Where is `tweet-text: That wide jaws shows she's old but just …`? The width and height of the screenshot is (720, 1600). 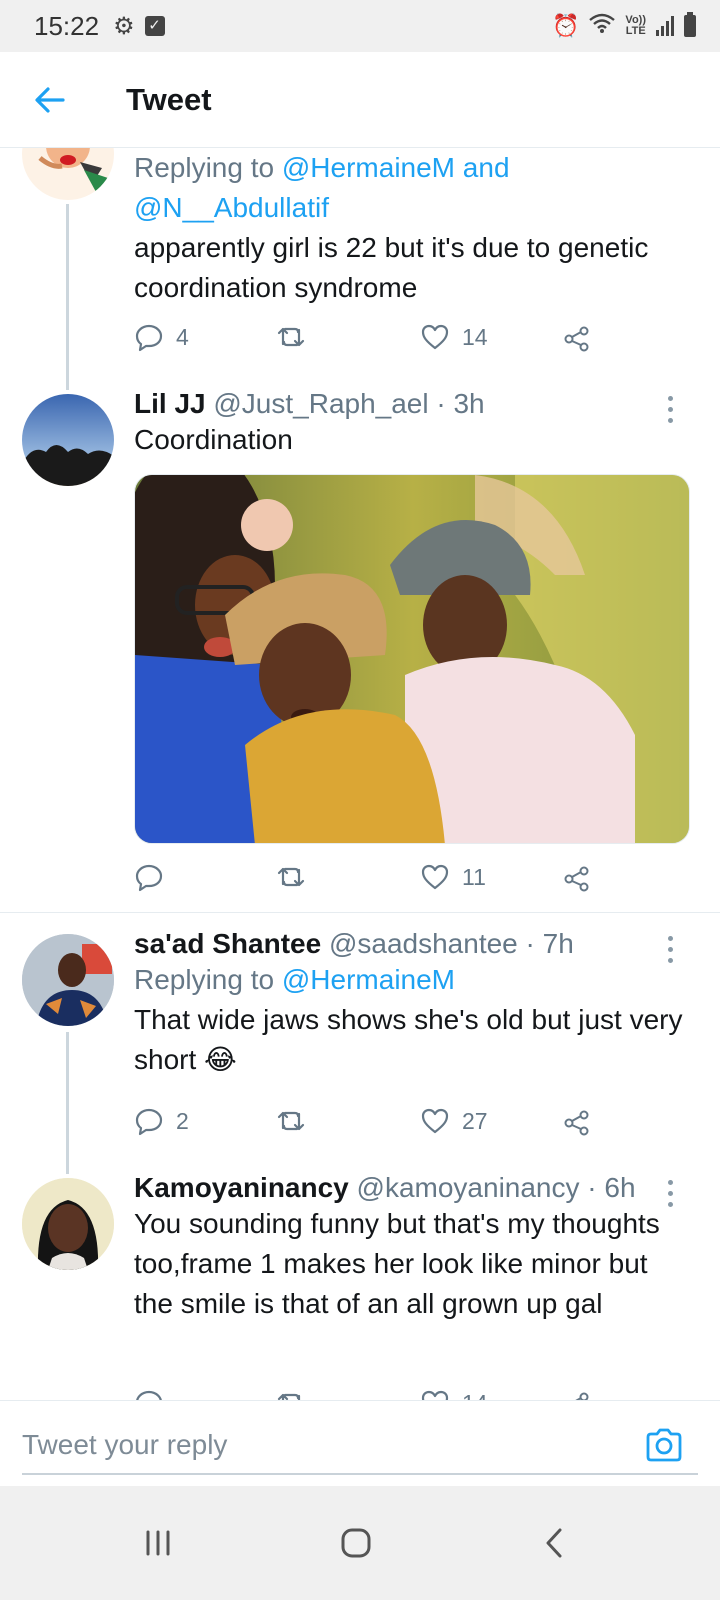
tweet-text: That wide jaws shows she's old but just … is located at coordinates (414, 1040).